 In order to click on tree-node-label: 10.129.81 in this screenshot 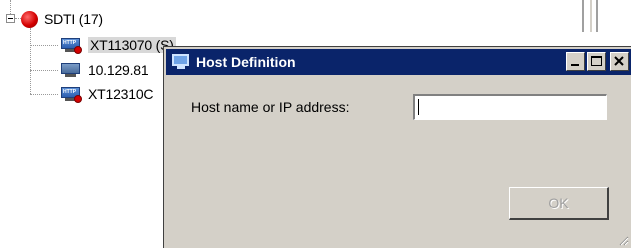, I will do `click(118, 70)`.